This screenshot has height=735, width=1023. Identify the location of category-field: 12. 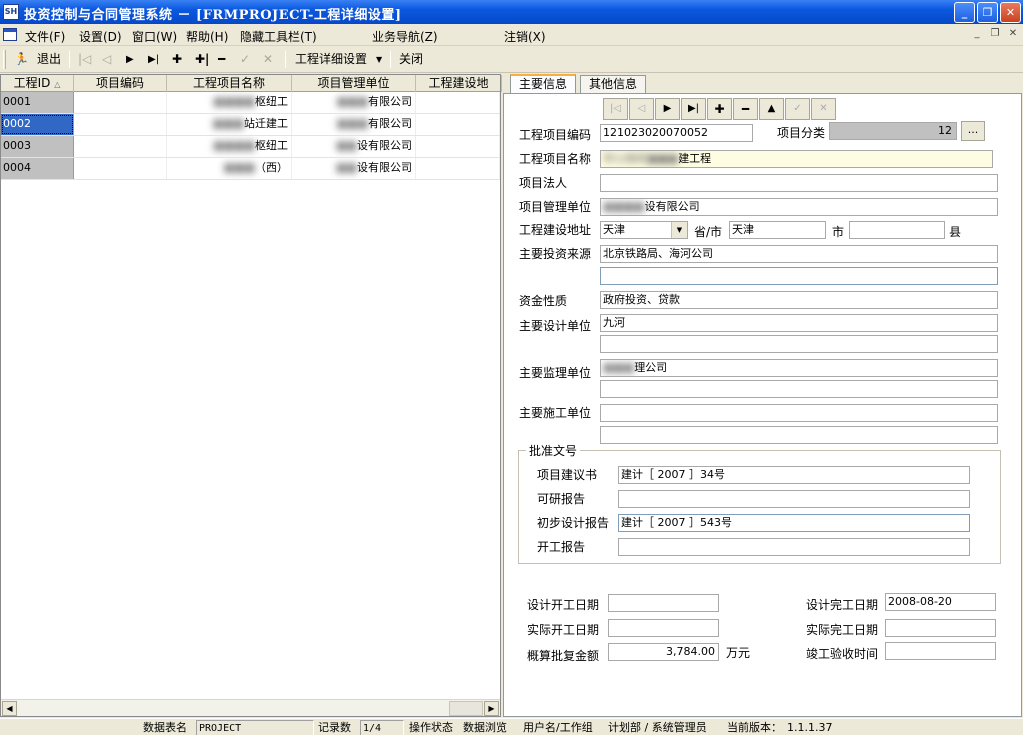
(893, 131).